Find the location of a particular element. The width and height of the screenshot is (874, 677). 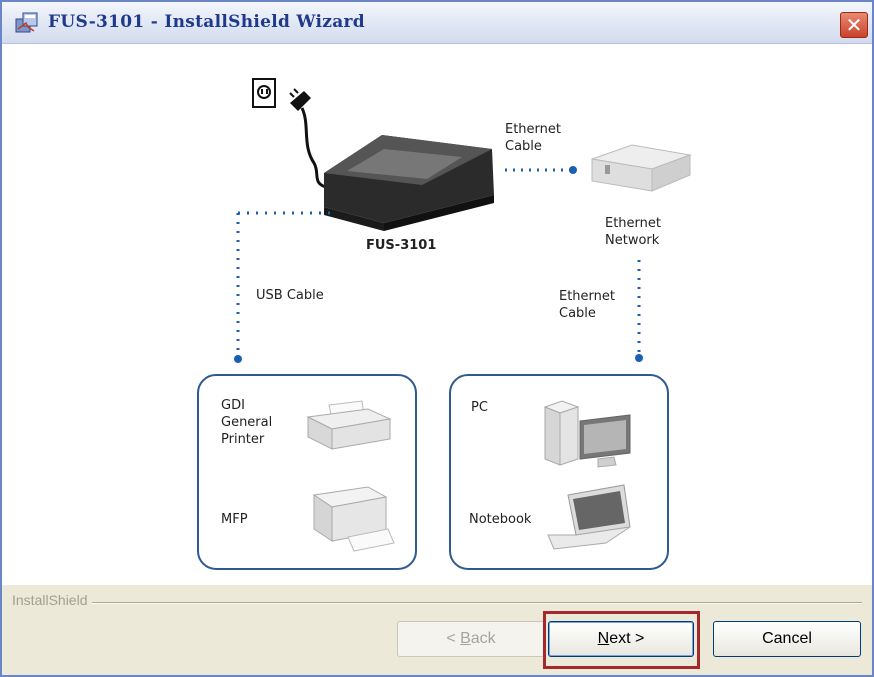

usb-cable-dot is located at coordinates (238, 359).